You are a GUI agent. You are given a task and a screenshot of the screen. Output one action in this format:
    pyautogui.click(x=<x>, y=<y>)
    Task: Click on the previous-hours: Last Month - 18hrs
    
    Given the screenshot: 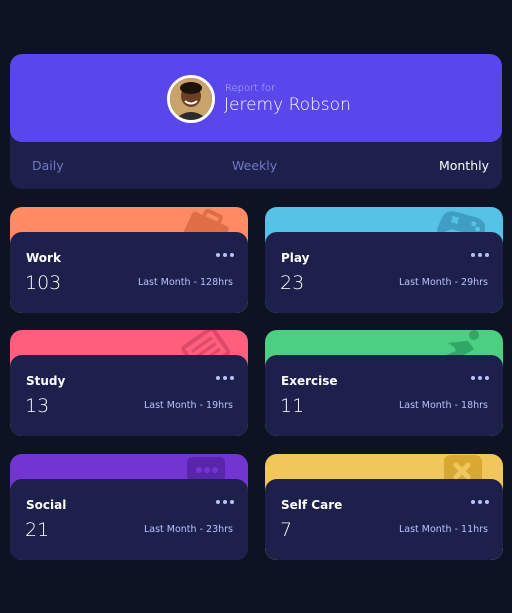 What is the action you would take?
    pyautogui.click(x=443, y=405)
    